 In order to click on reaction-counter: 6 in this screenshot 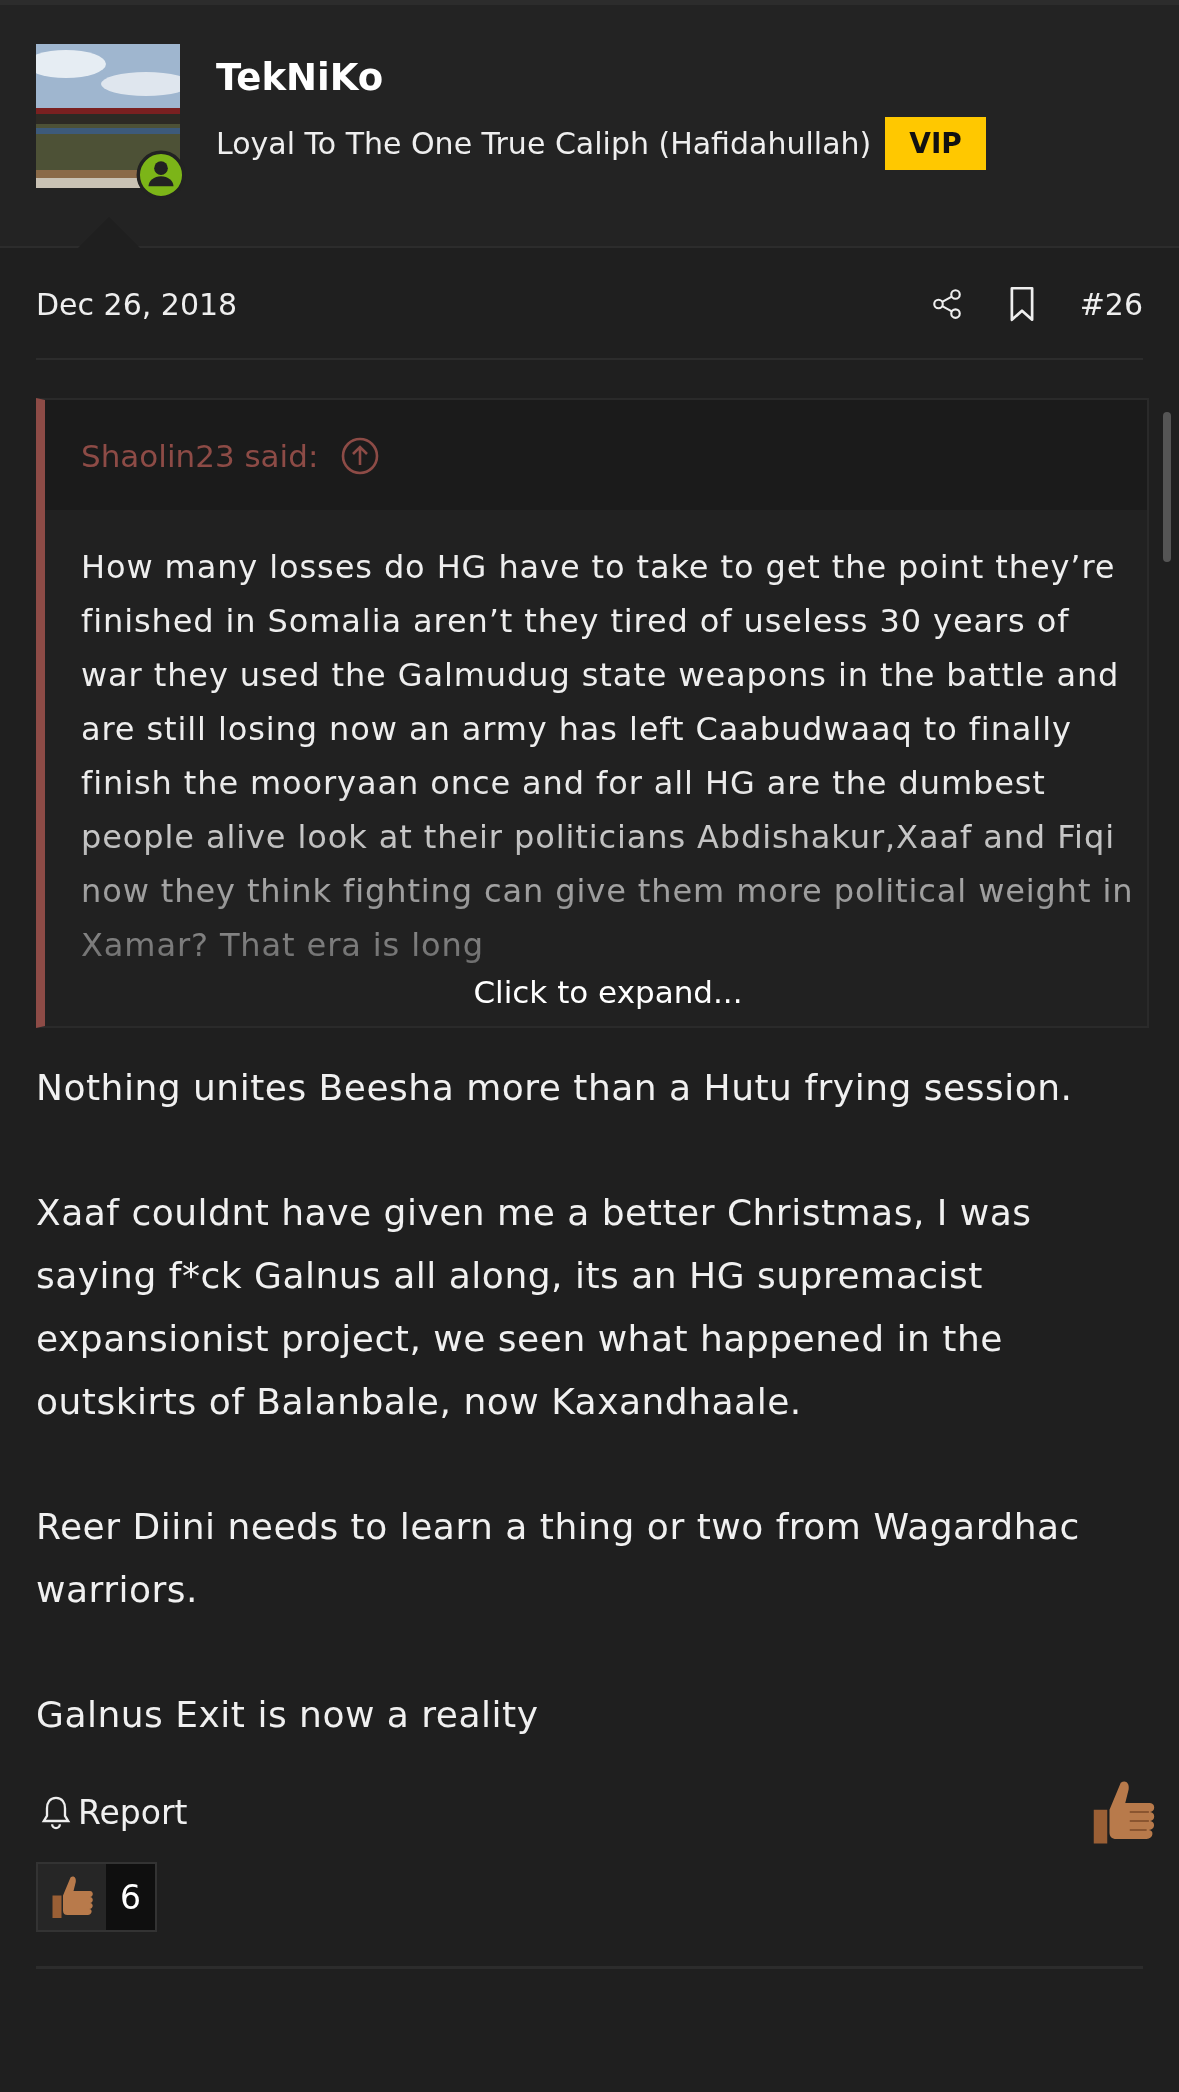, I will do `click(96, 1897)`.